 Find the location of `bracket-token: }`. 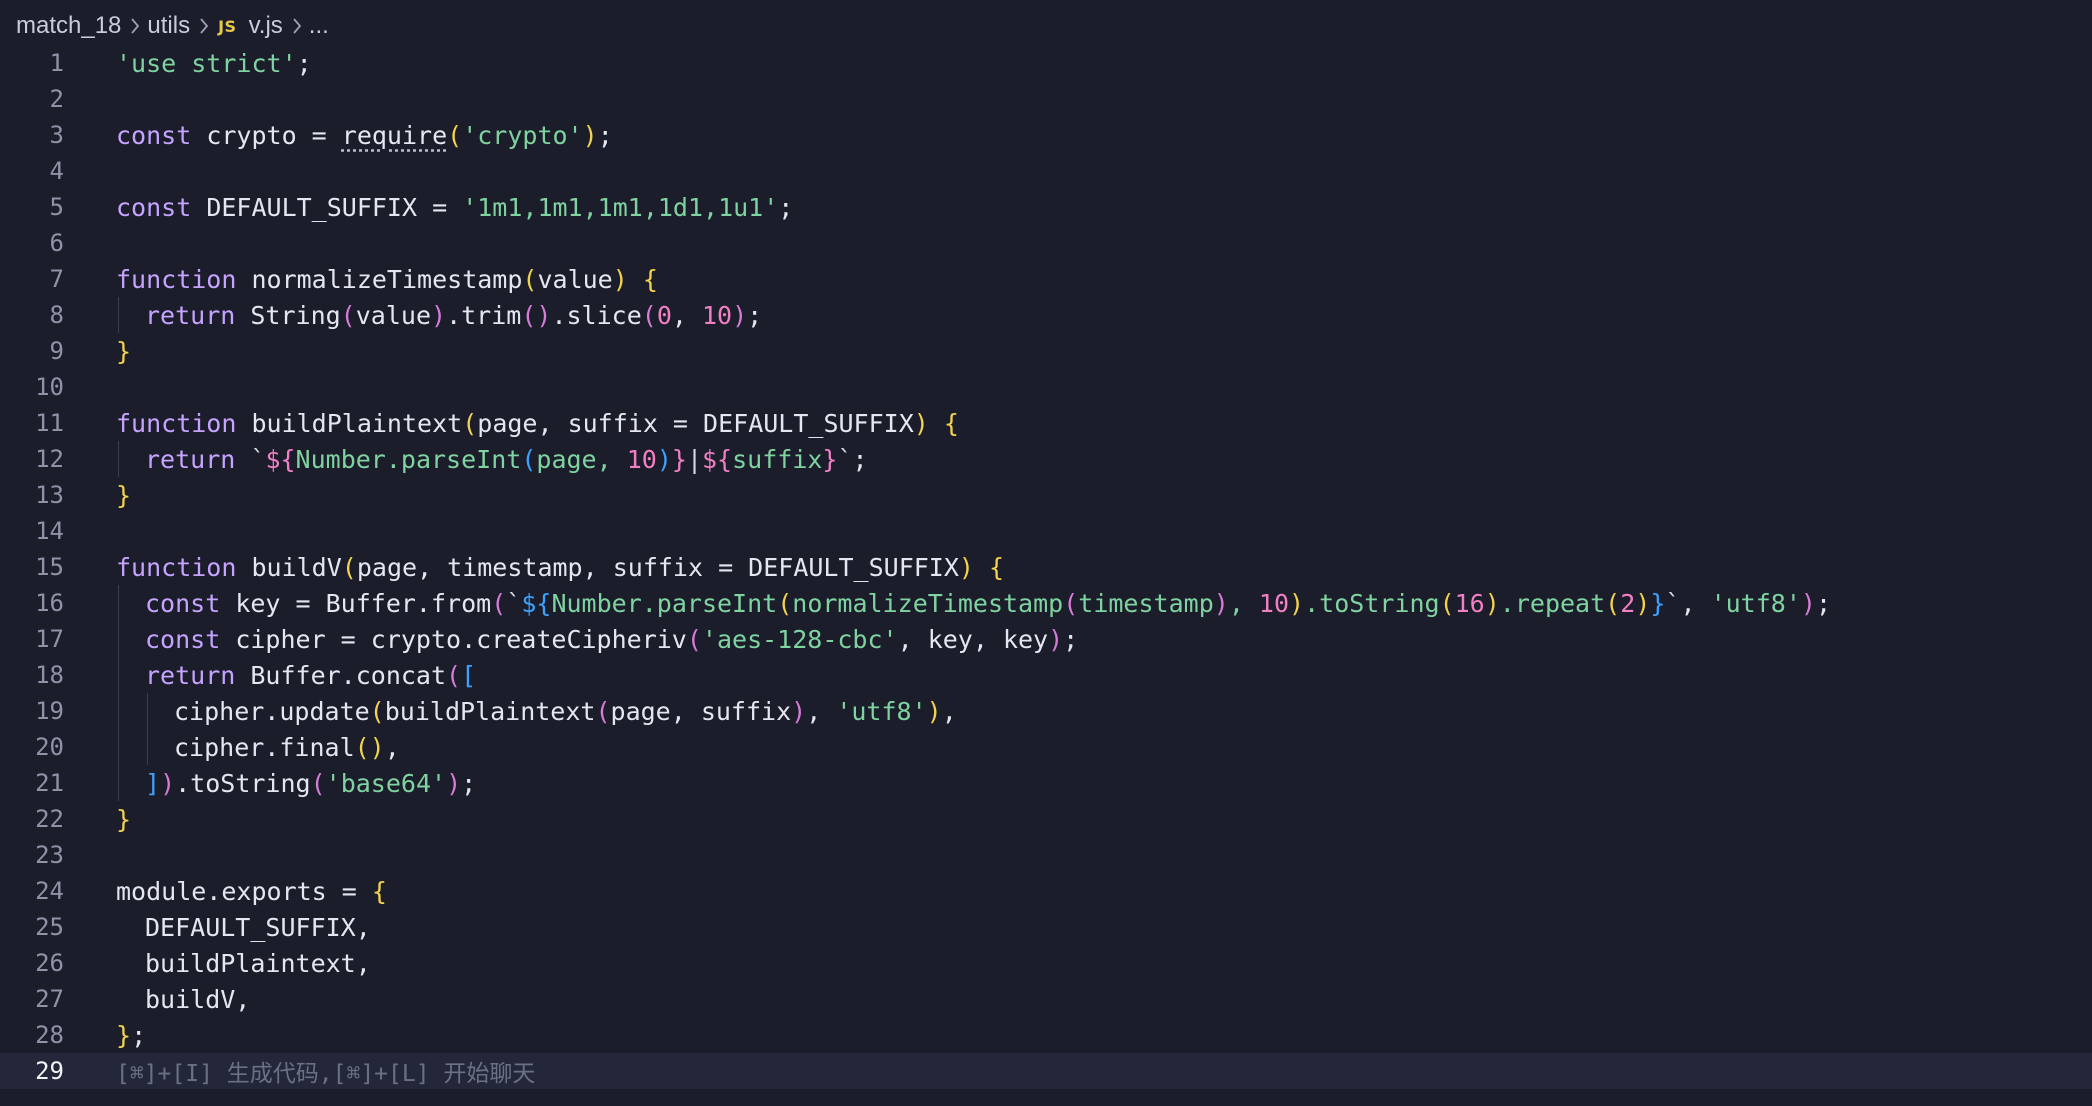

bracket-token: } is located at coordinates (124, 351).